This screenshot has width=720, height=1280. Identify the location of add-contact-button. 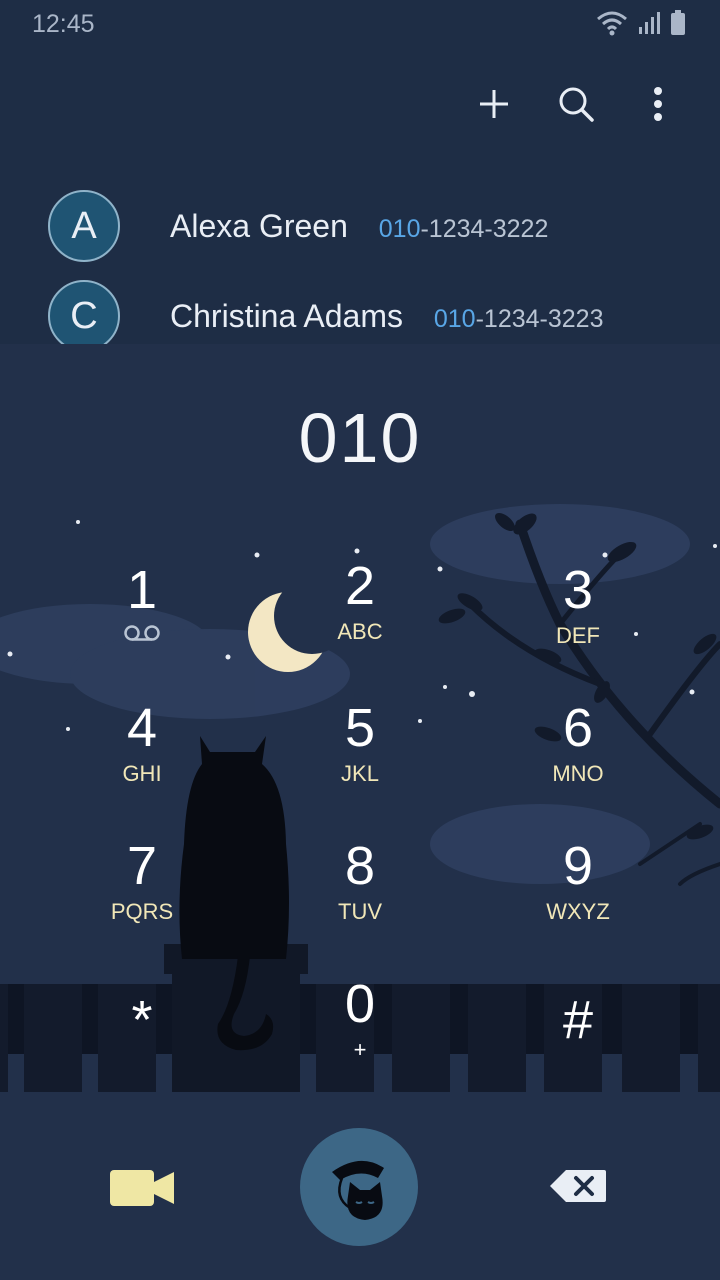
(494, 104).